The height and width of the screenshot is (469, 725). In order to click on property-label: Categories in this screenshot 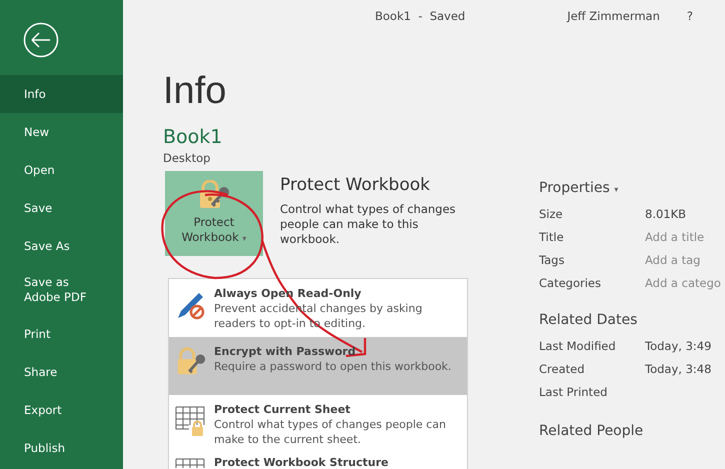, I will do `click(570, 283)`.